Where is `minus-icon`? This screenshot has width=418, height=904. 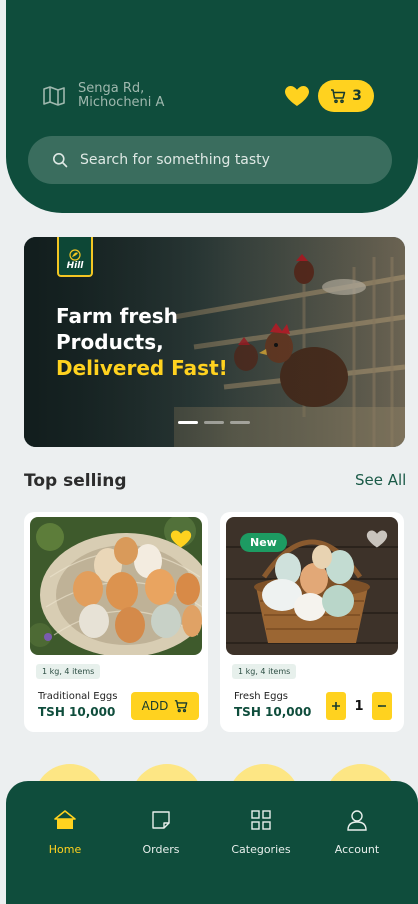 minus-icon is located at coordinates (382, 706).